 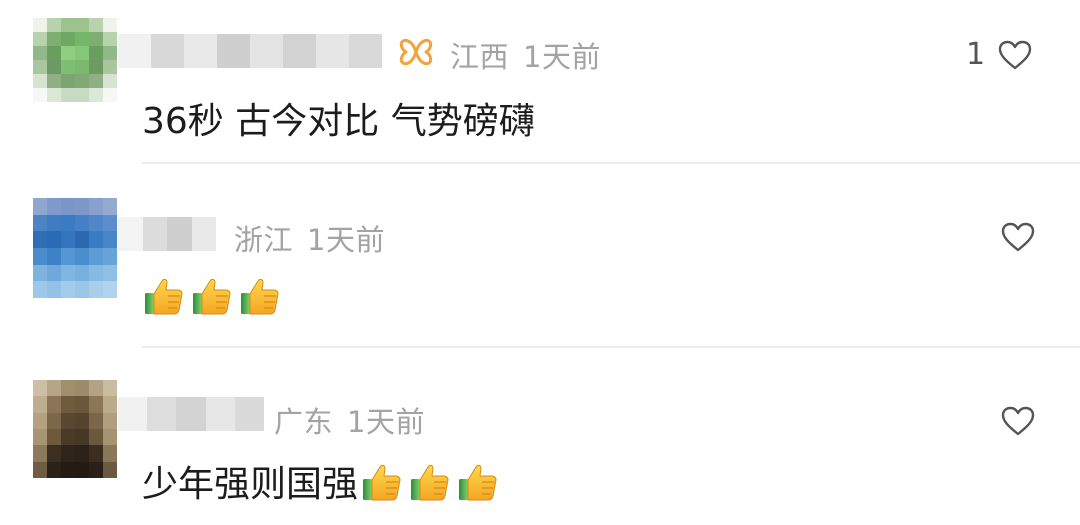 I want to click on comment-meta: 江西 1天前, so click(x=525, y=55).